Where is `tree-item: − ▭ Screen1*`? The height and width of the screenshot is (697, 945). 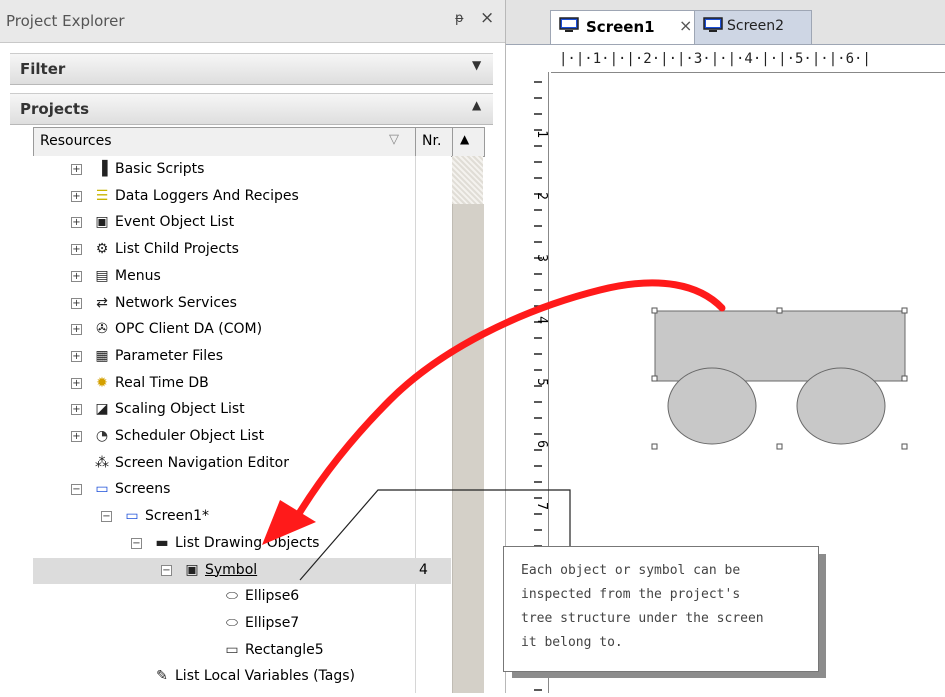
tree-item: − ▭ Screen1* is located at coordinates (242, 517).